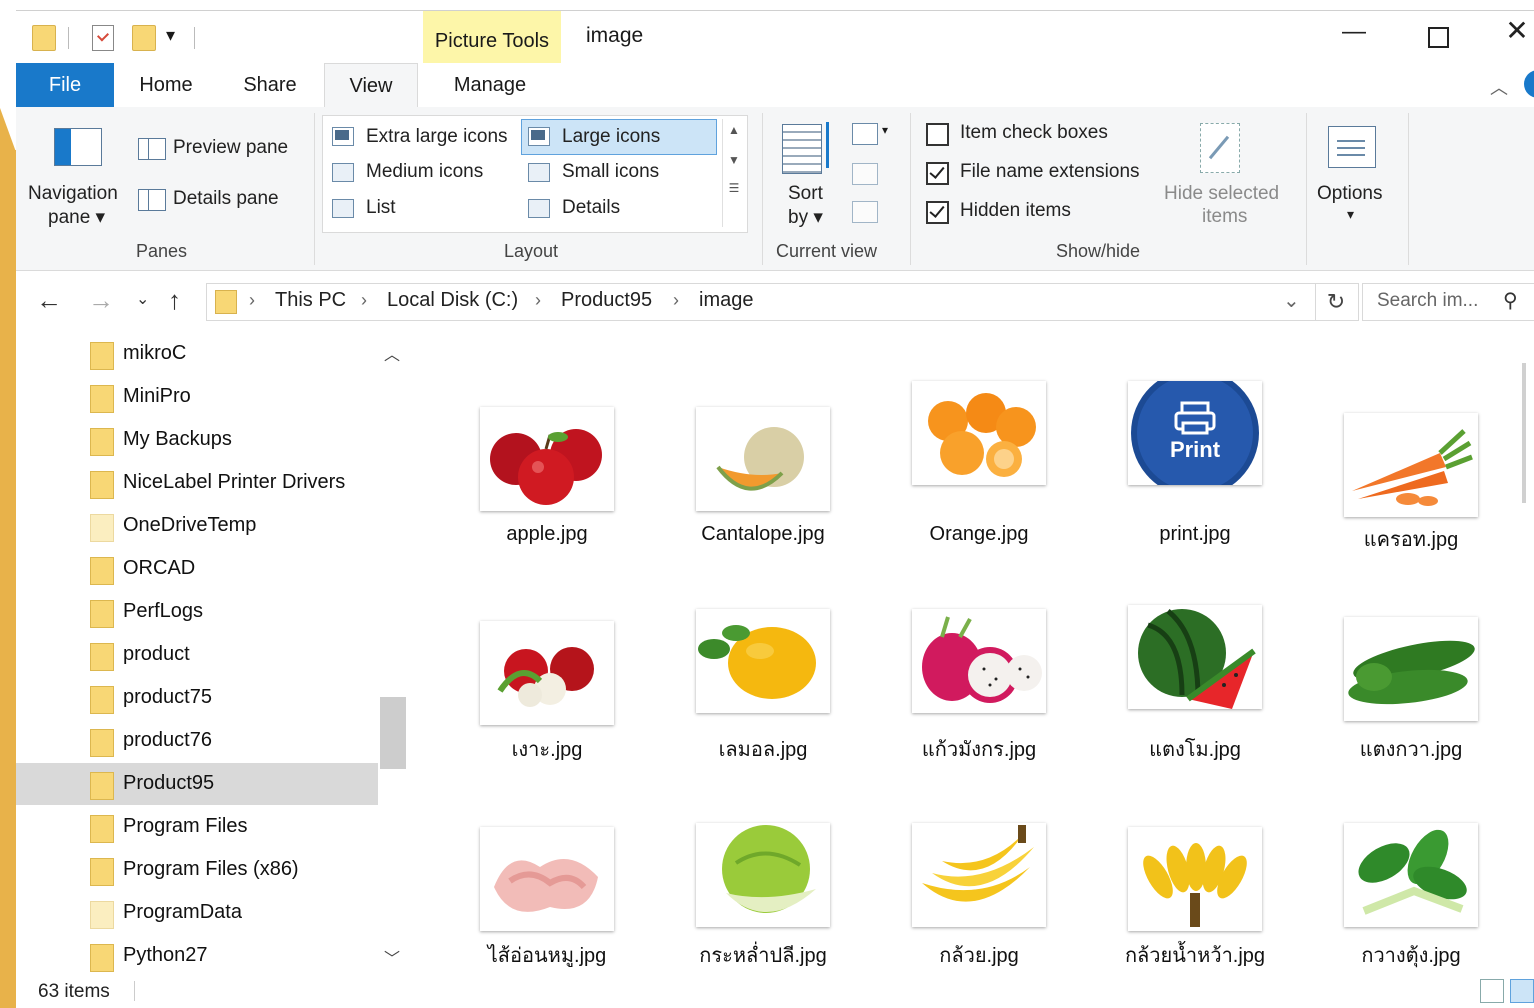  What do you see at coordinates (979, 875) in the screenshot?
I see `banana-image` at bounding box center [979, 875].